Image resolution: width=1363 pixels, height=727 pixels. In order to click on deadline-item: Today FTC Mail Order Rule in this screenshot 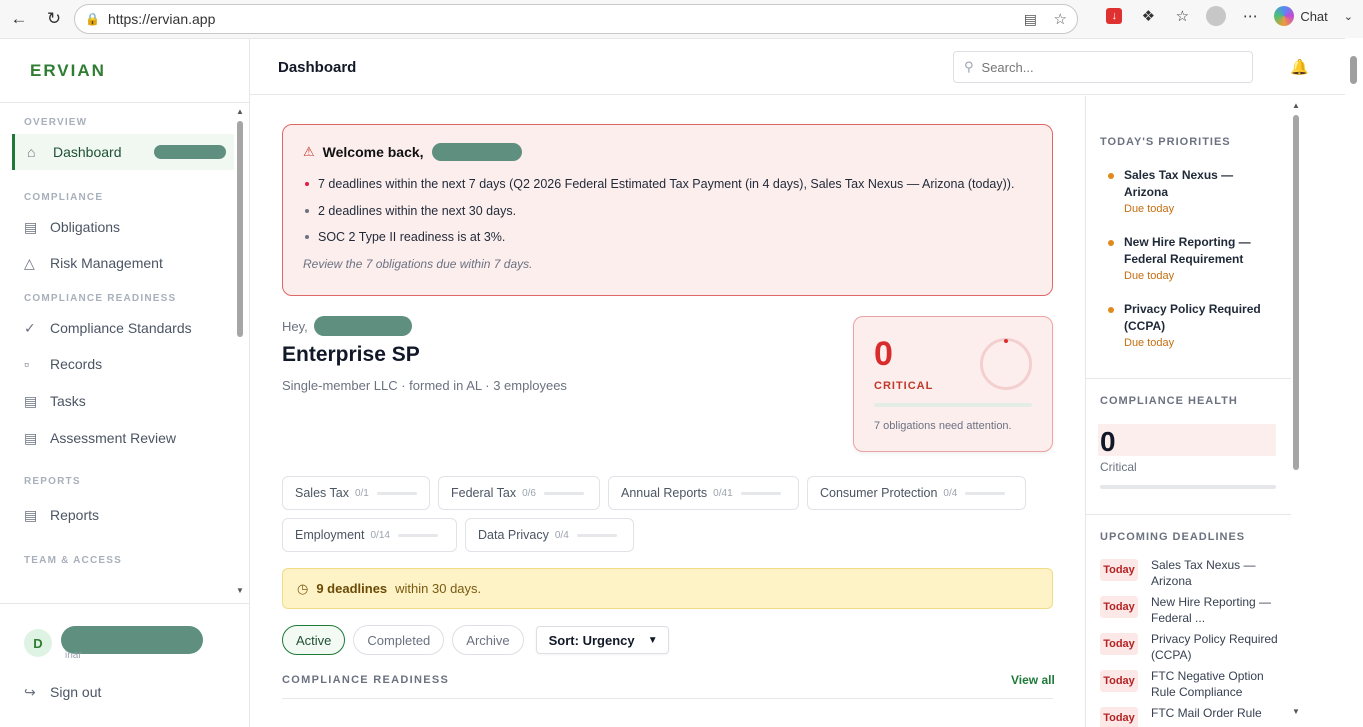, I will do `click(1195, 716)`.